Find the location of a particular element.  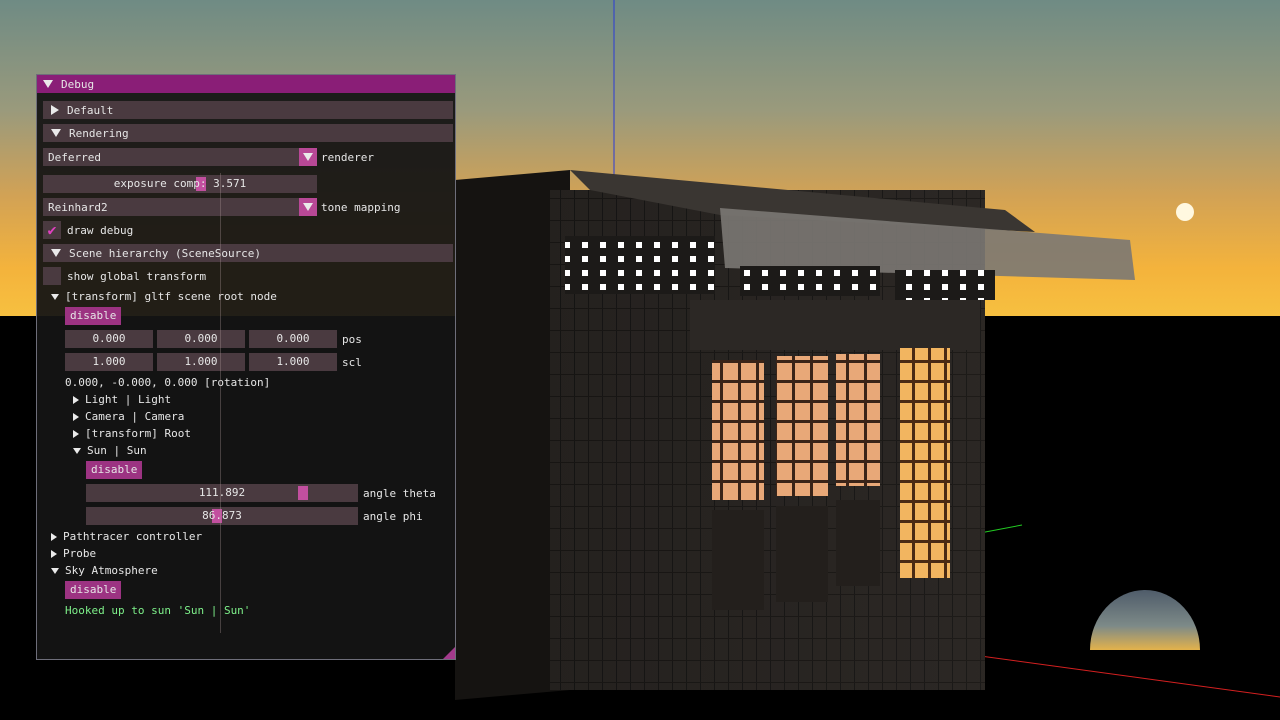

angle-theta-value: 111.892 is located at coordinates (222, 492).